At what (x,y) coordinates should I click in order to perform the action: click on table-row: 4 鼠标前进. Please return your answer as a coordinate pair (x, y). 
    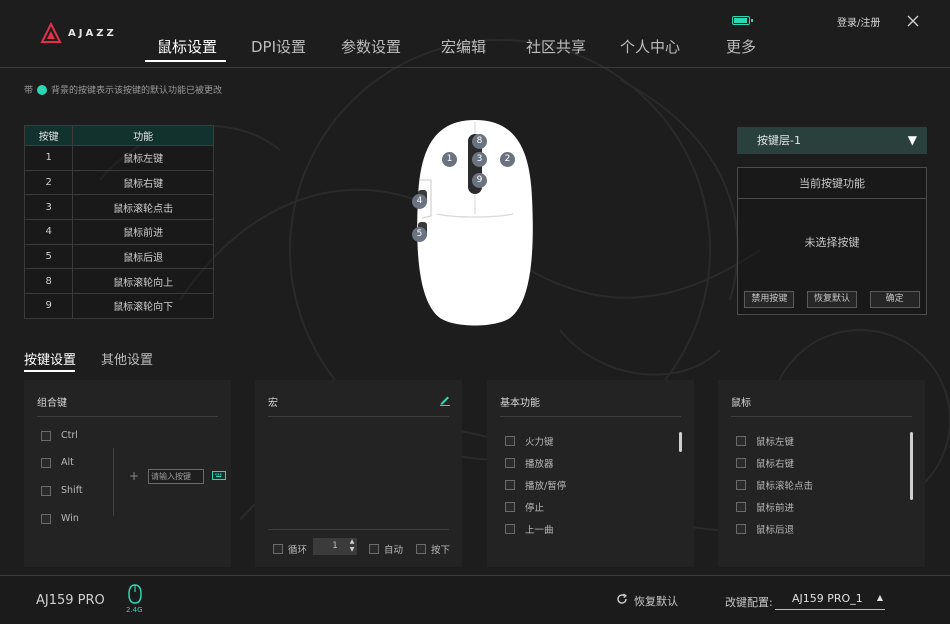
    Looking at the image, I should click on (118, 232).